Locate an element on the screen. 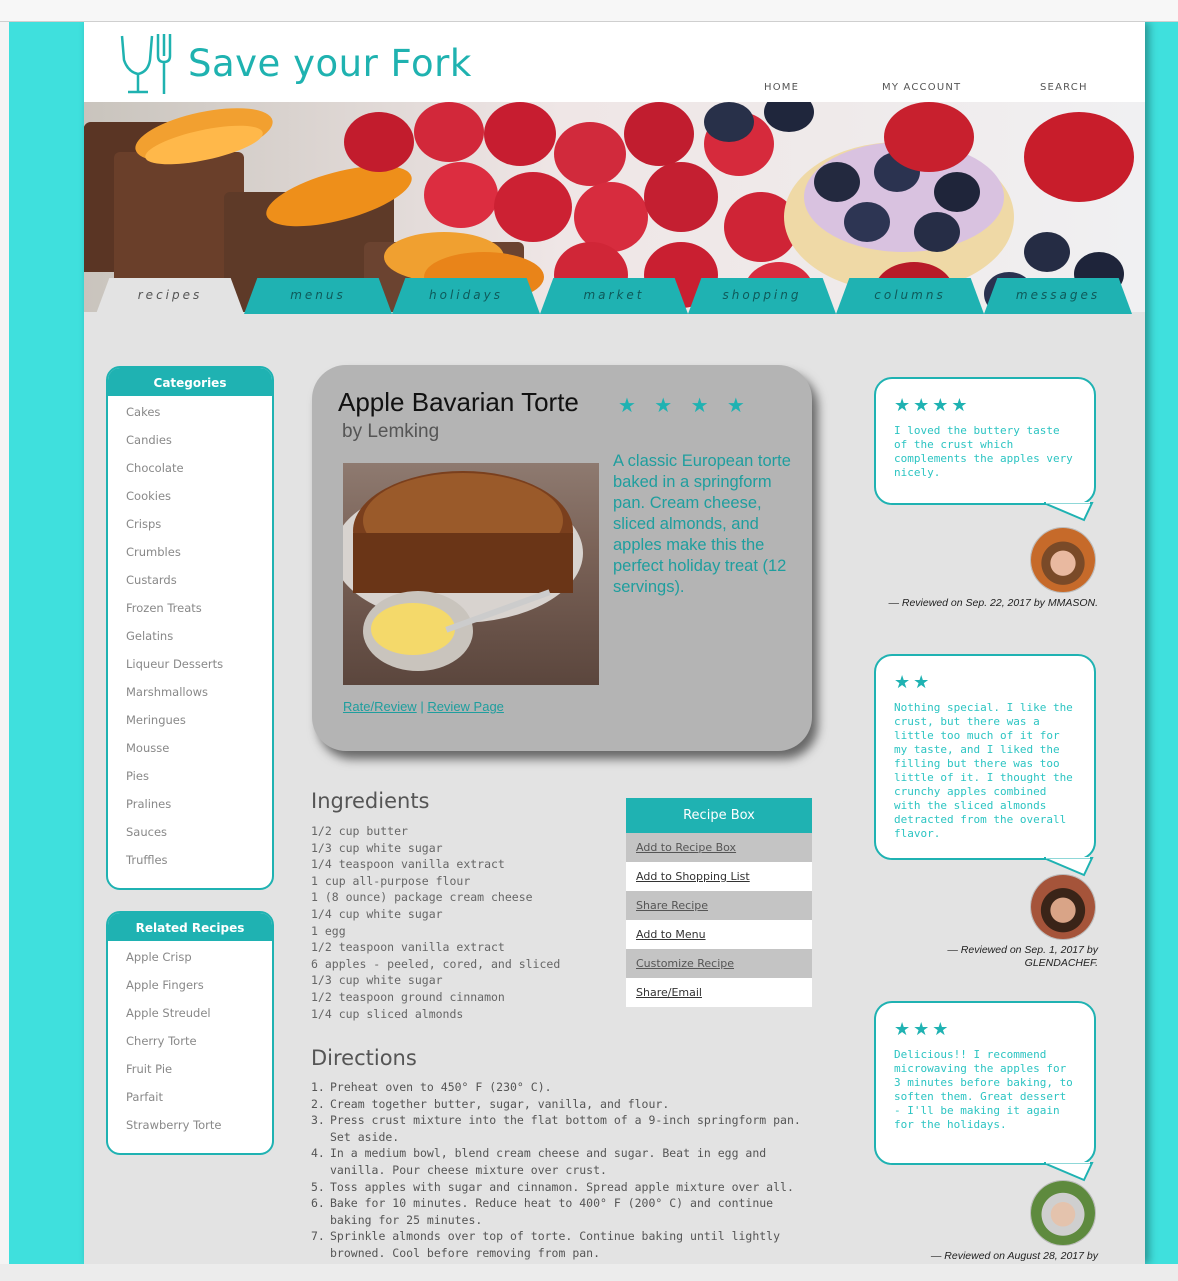 This screenshot has height=1281, width=1178. fork-glass-logo-icon is located at coordinates (146, 64).